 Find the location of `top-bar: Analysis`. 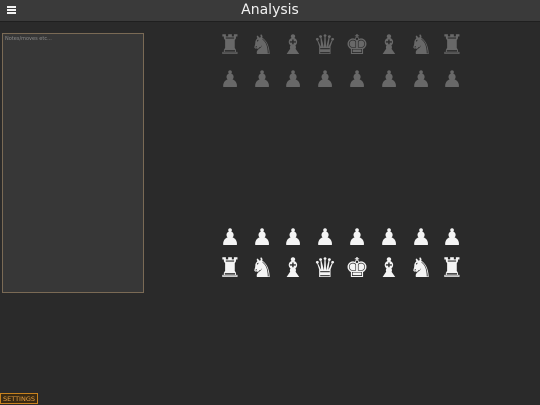

top-bar: Analysis is located at coordinates (270, 11).